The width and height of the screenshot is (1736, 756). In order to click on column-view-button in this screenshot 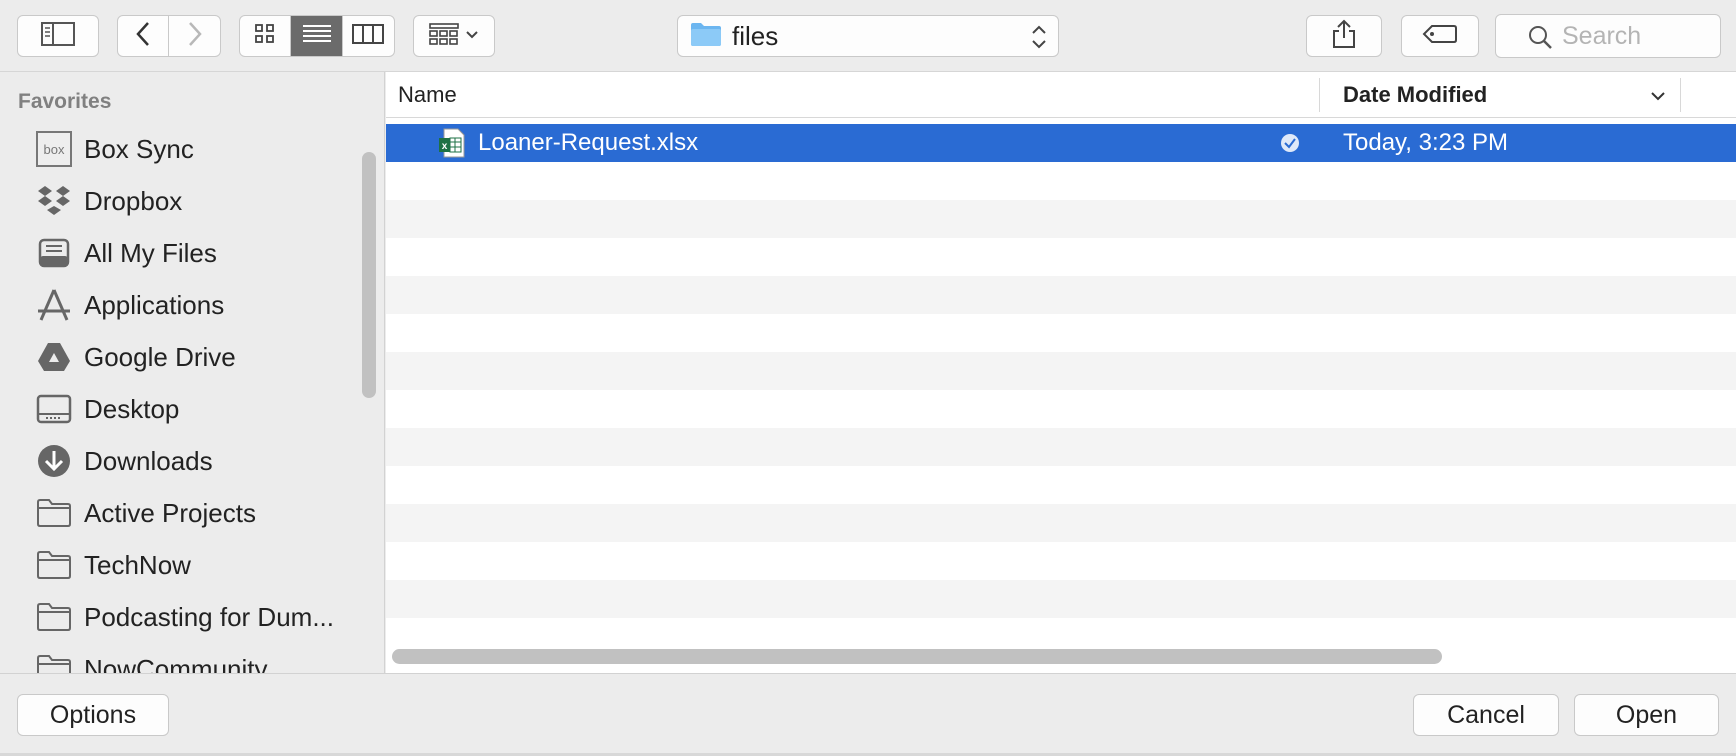, I will do `click(368, 36)`.